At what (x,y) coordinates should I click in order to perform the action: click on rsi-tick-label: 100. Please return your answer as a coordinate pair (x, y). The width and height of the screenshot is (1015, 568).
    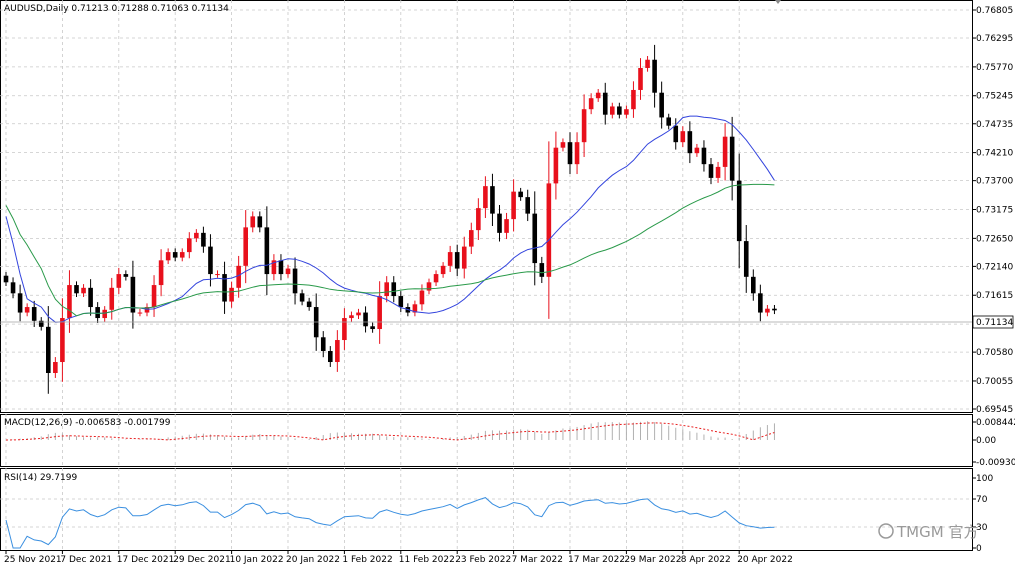
    Looking at the image, I should click on (984, 479).